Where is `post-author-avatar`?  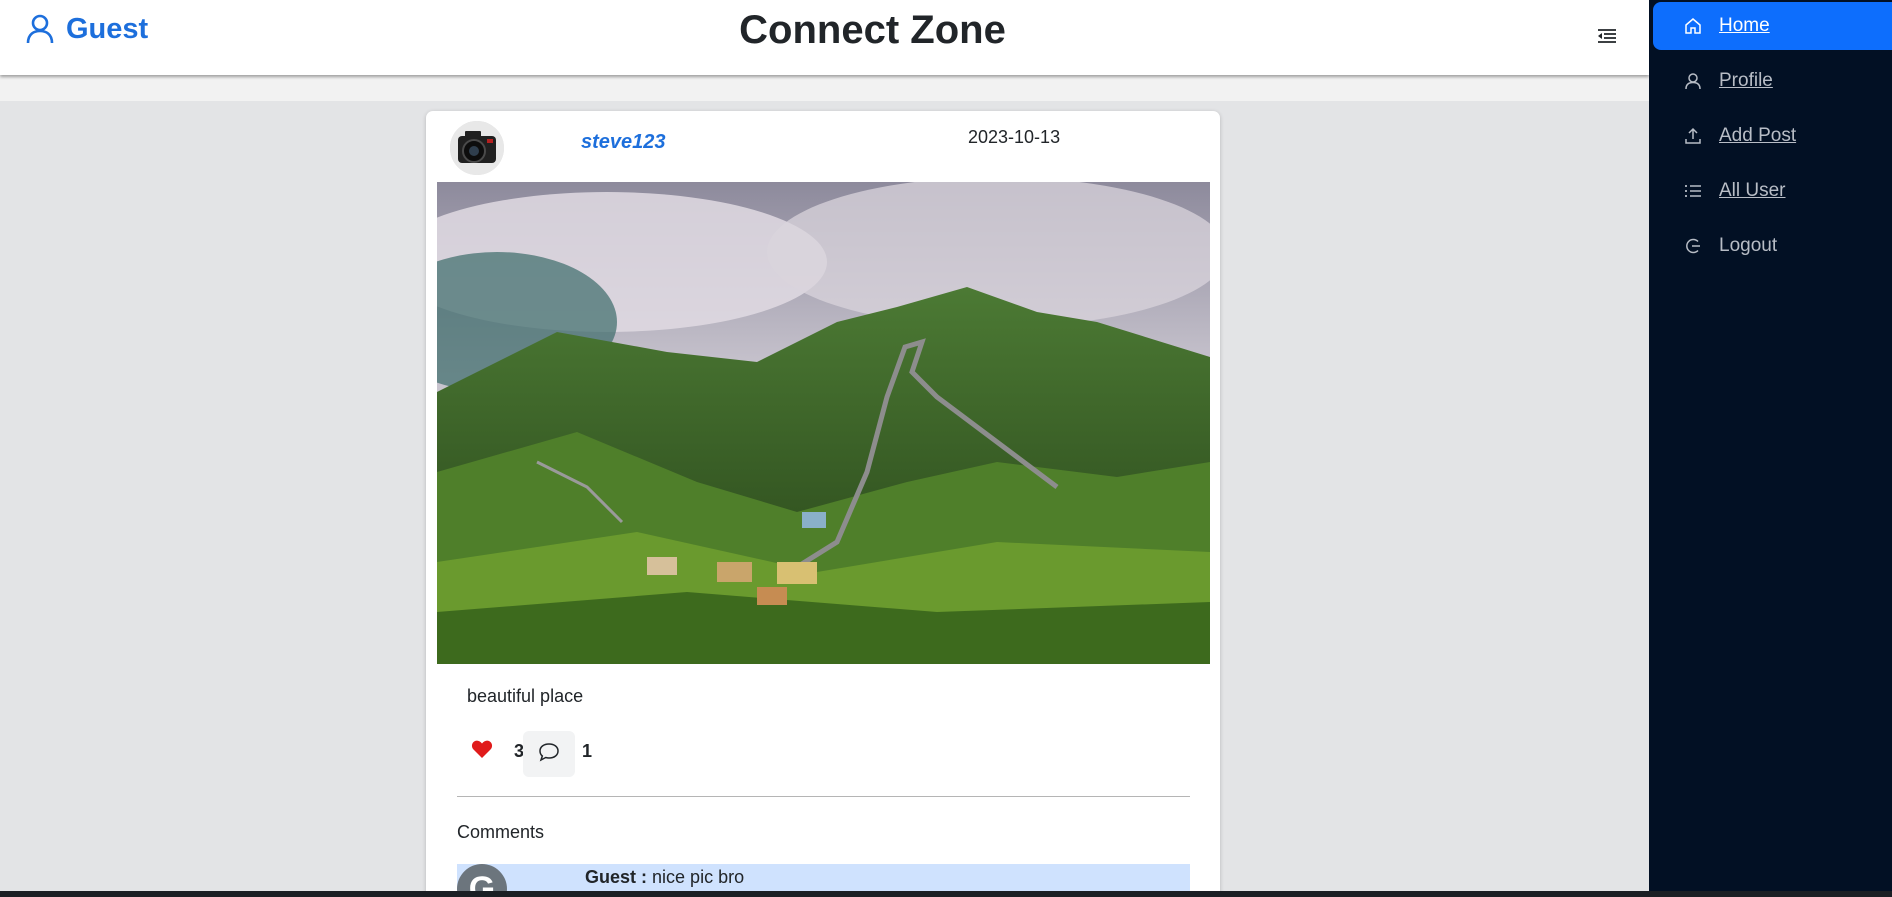 post-author-avatar is located at coordinates (477, 148).